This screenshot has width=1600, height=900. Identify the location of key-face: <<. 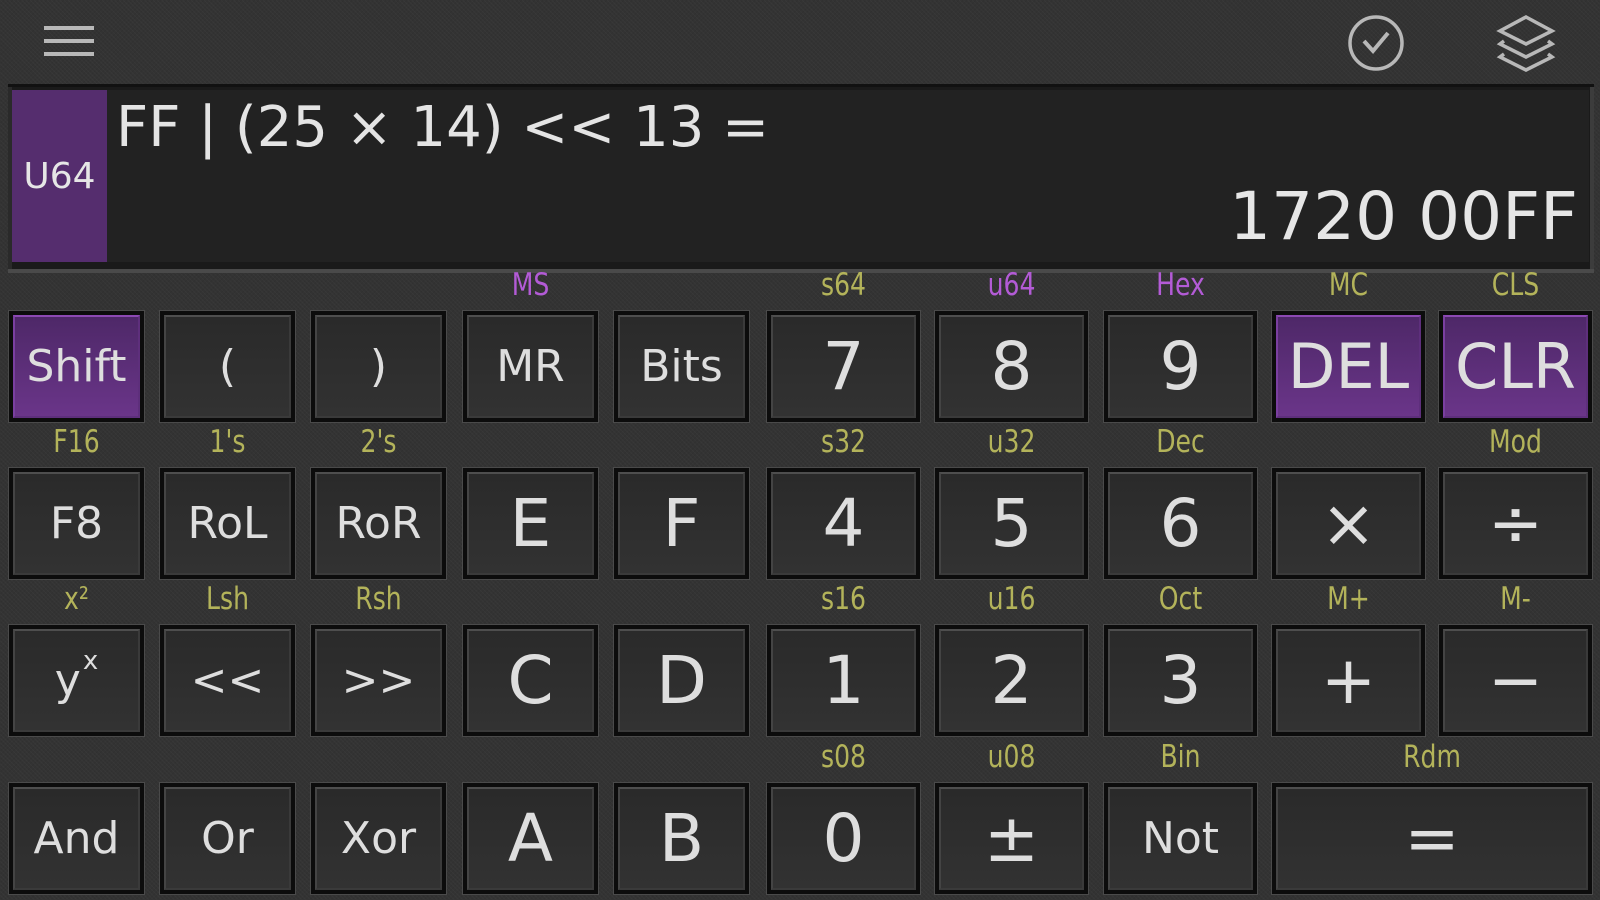
(227, 680).